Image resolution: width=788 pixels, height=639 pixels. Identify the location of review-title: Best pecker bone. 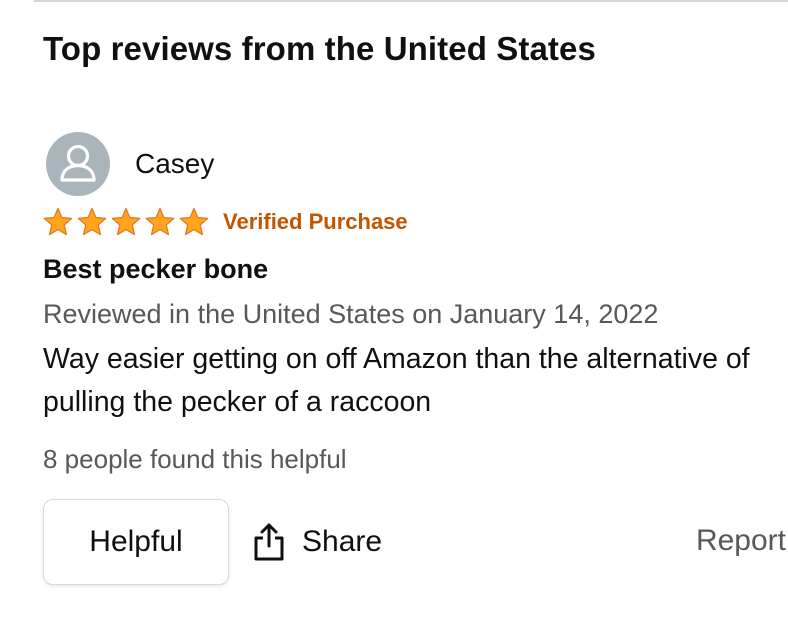
(155, 269).